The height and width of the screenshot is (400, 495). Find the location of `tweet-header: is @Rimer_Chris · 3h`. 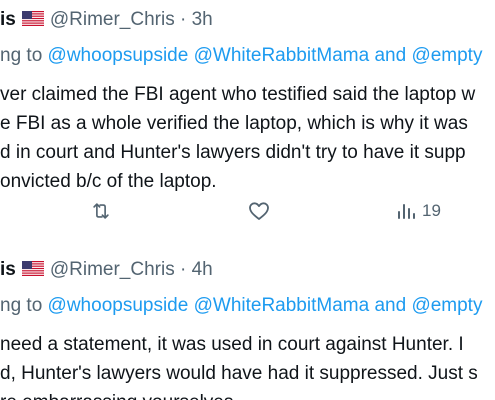

tweet-header: is @Rimer_Chris · 3h is located at coordinates (106, 20).